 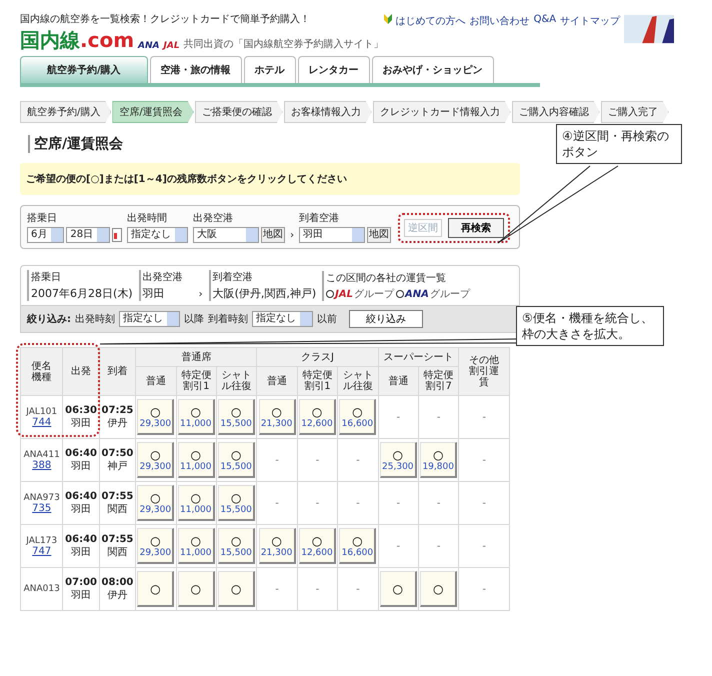 I want to click on info-label: この区間の各社の運賃一覧, so click(x=387, y=278).